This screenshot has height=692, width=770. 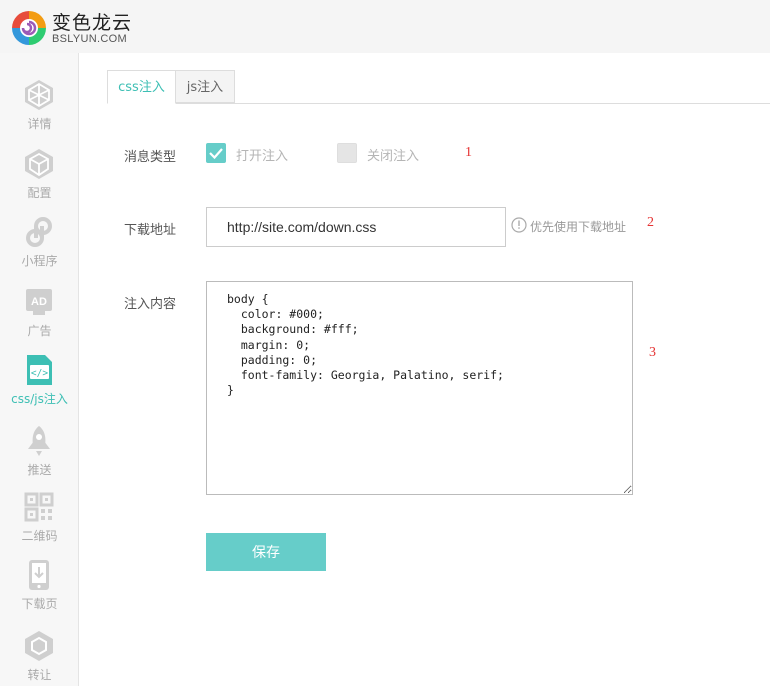 I want to click on rocket-icon, so click(x=39, y=441).